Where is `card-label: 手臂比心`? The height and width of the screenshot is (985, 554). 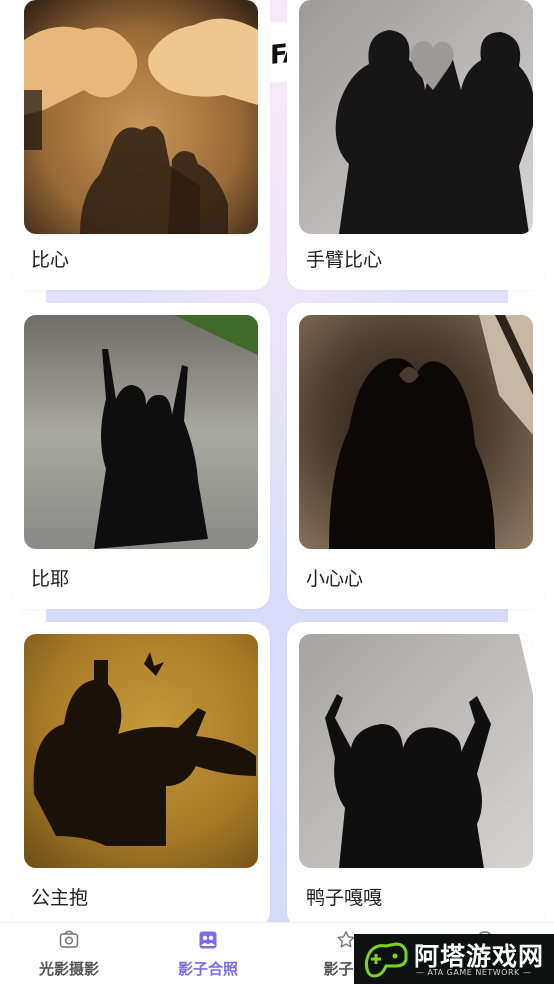
card-label: 手臂比心 is located at coordinates (344, 260).